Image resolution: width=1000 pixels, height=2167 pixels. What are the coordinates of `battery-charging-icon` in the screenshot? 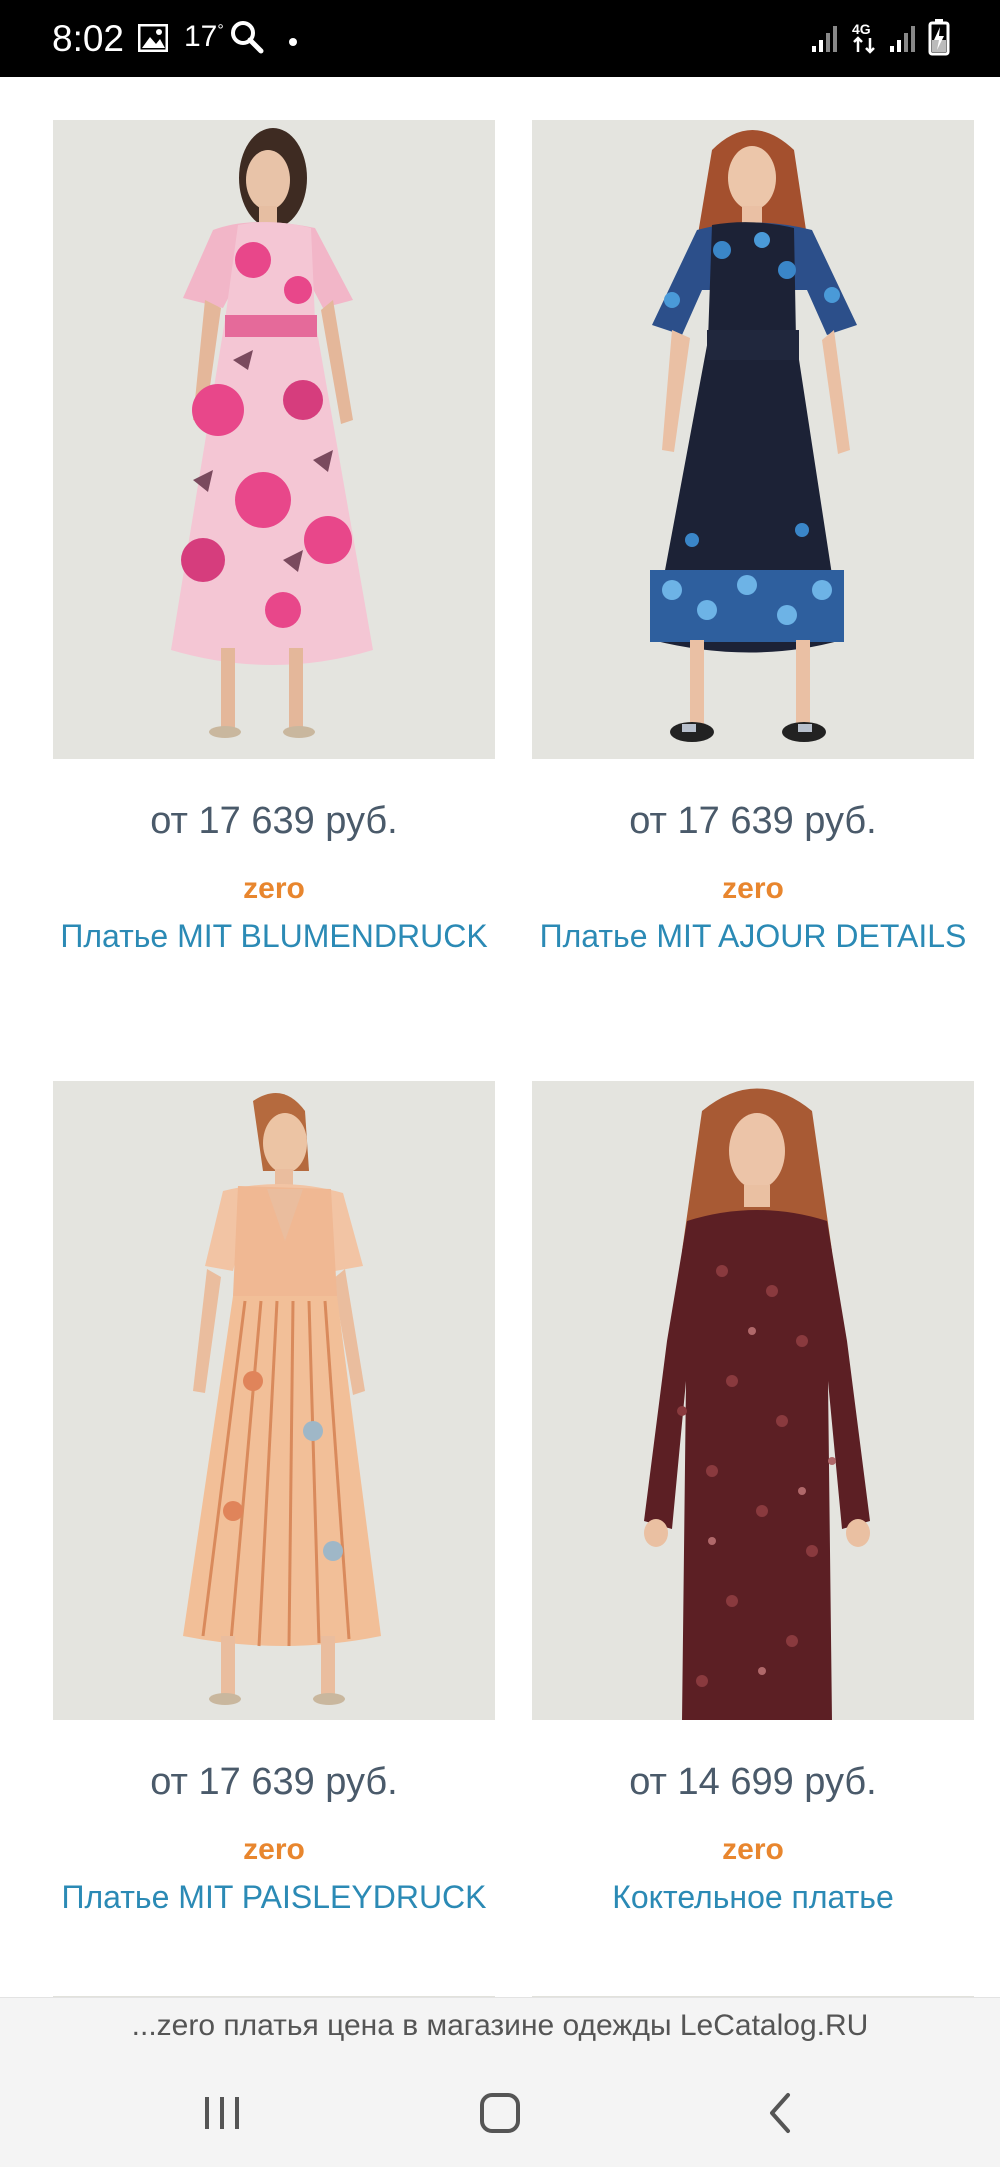 It's located at (939, 39).